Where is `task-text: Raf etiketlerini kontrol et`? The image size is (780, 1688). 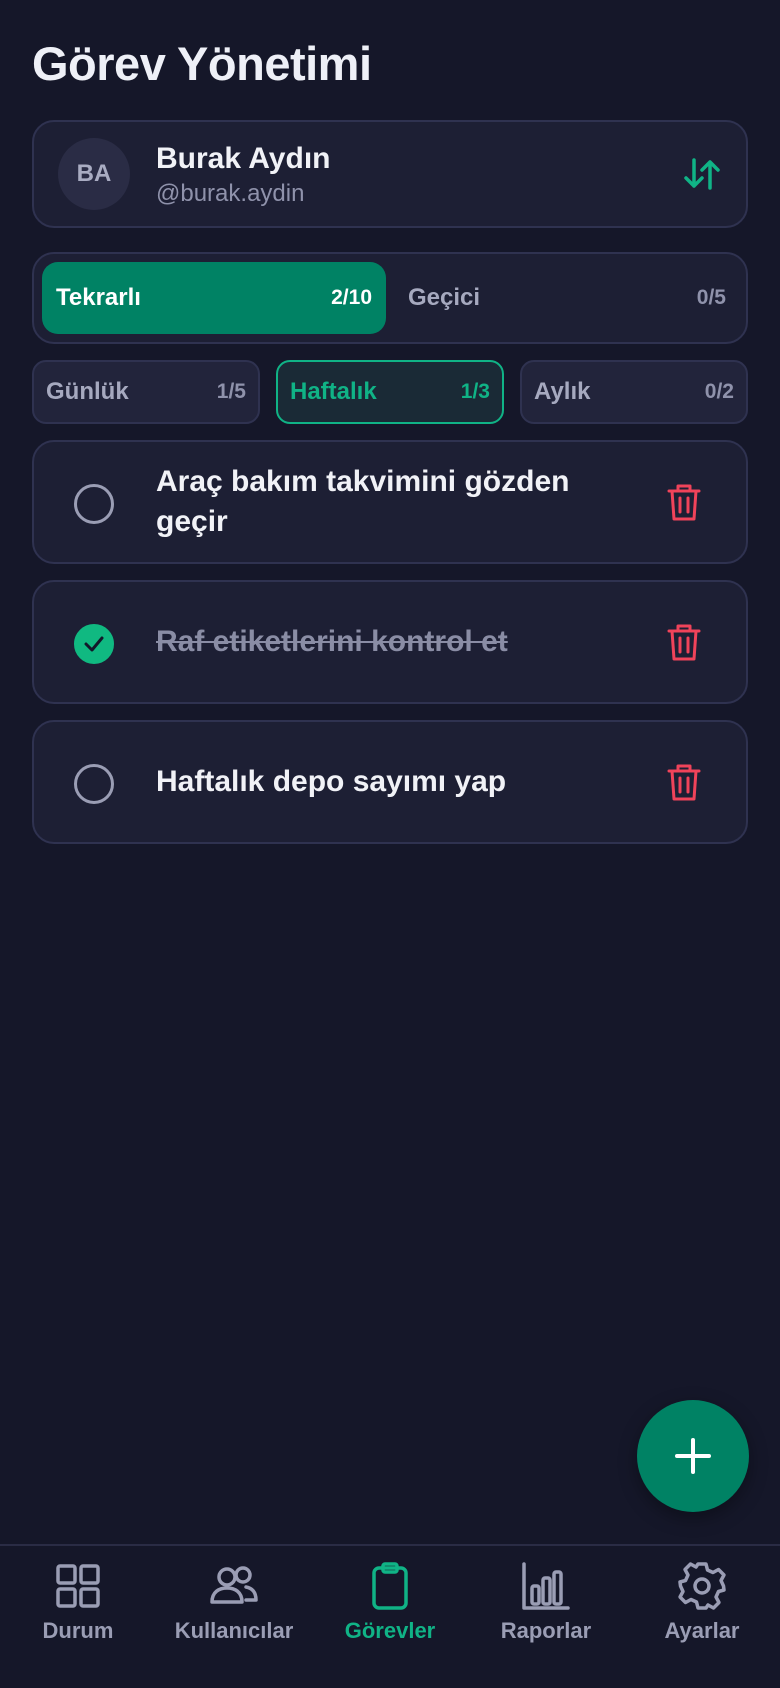
task-text: Raf etiketlerini kontrol et is located at coordinates (332, 641).